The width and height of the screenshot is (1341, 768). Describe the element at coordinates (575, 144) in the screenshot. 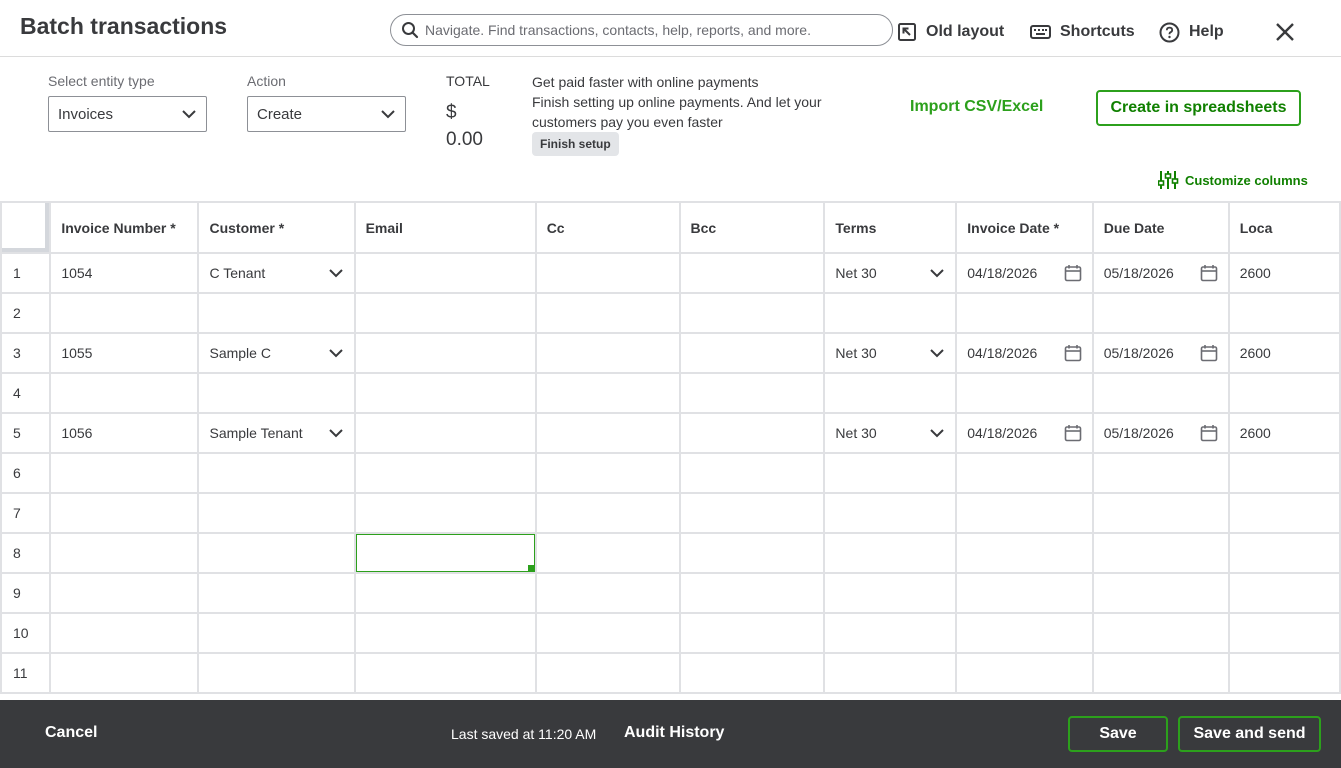

I see `finish-setup-button: Finish setup` at that location.